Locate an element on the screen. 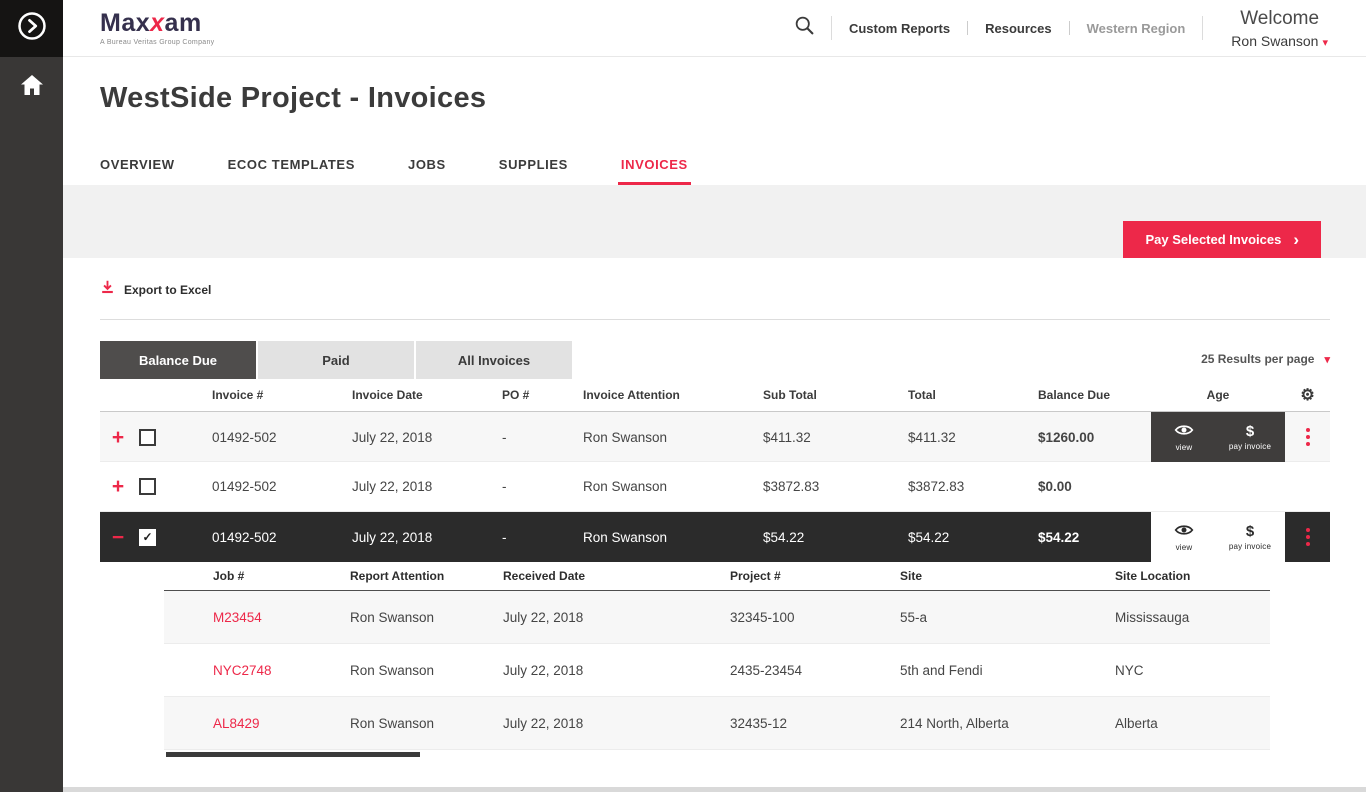  search-button is located at coordinates (804, 28).